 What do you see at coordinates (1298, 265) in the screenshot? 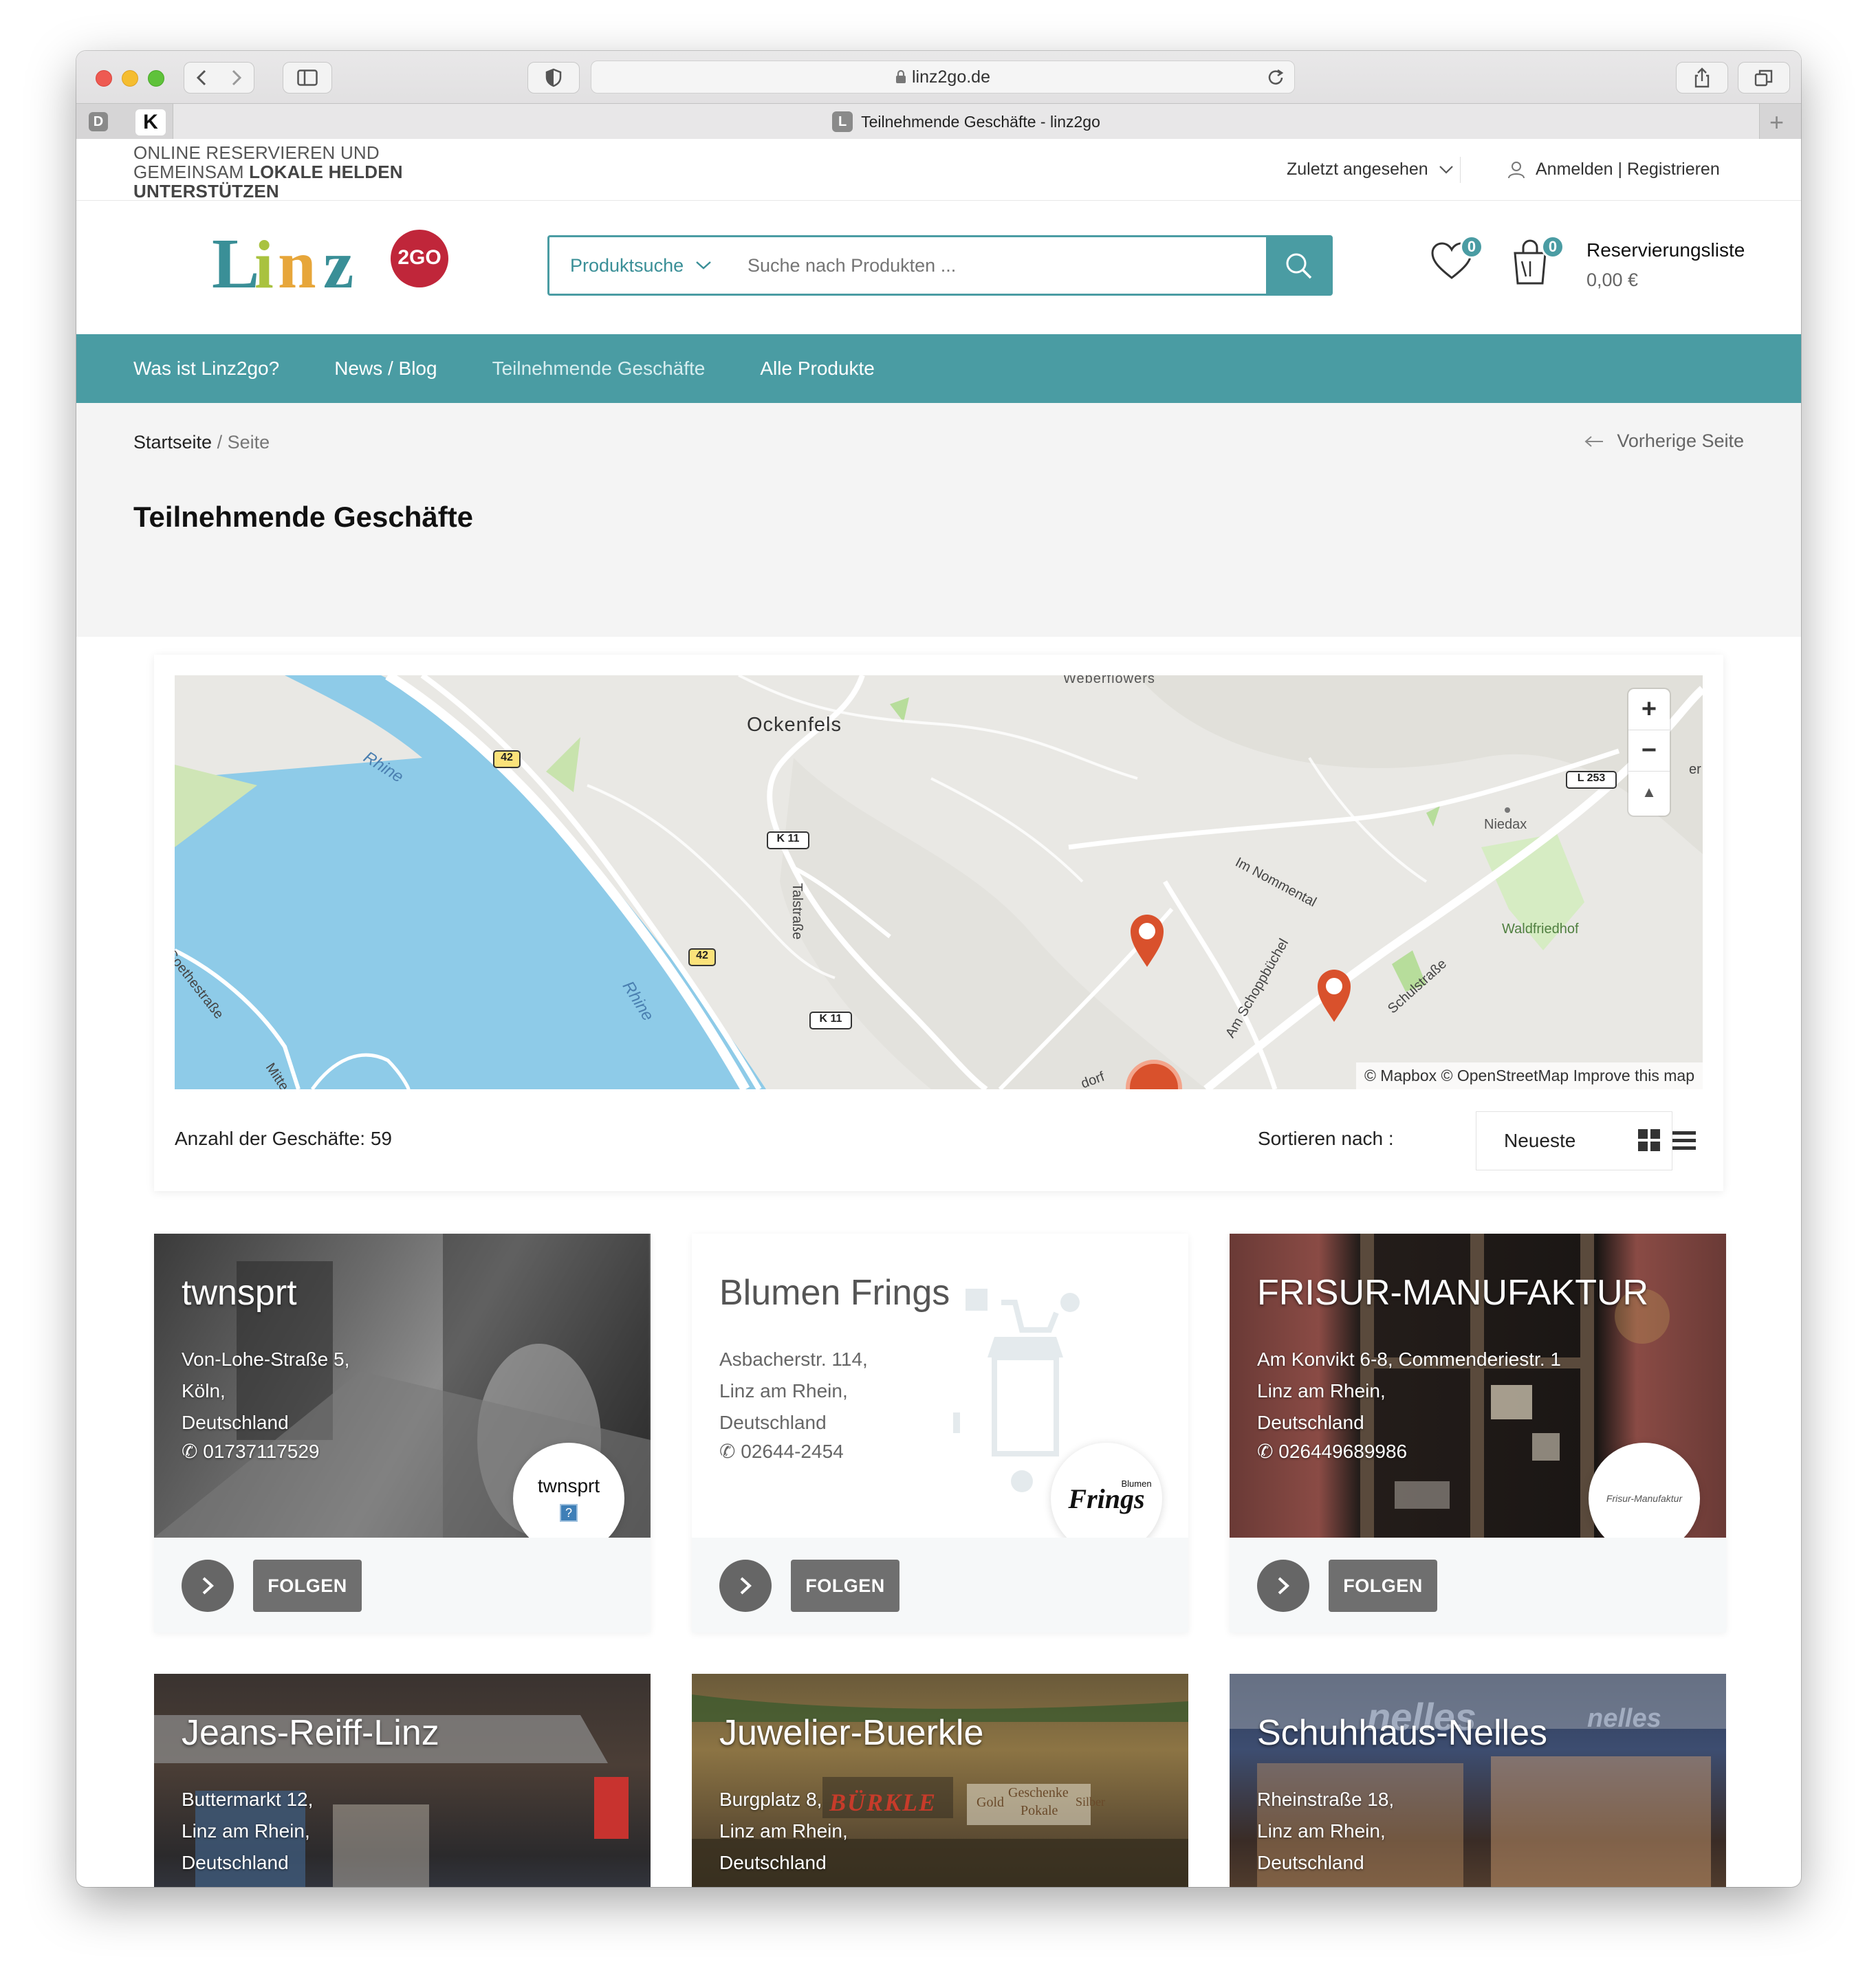
I see `search-button` at bounding box center [1298, 265].